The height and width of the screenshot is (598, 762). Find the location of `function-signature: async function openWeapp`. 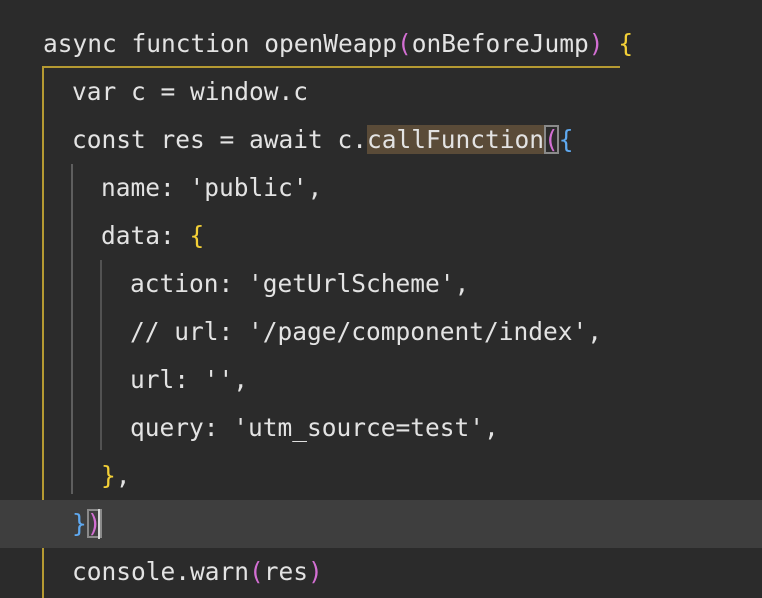

function-signature: async function openWeapp is located at coordinates (220, 43).